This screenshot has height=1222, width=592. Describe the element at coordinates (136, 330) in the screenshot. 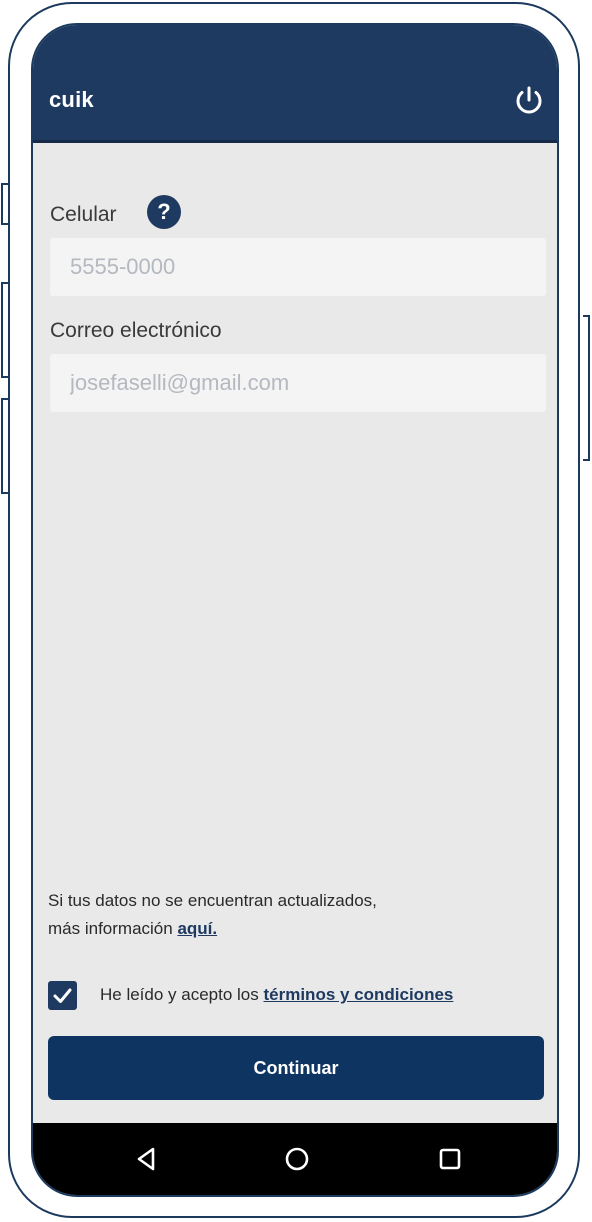

I see `email-label: Correo electrónico` at that location.